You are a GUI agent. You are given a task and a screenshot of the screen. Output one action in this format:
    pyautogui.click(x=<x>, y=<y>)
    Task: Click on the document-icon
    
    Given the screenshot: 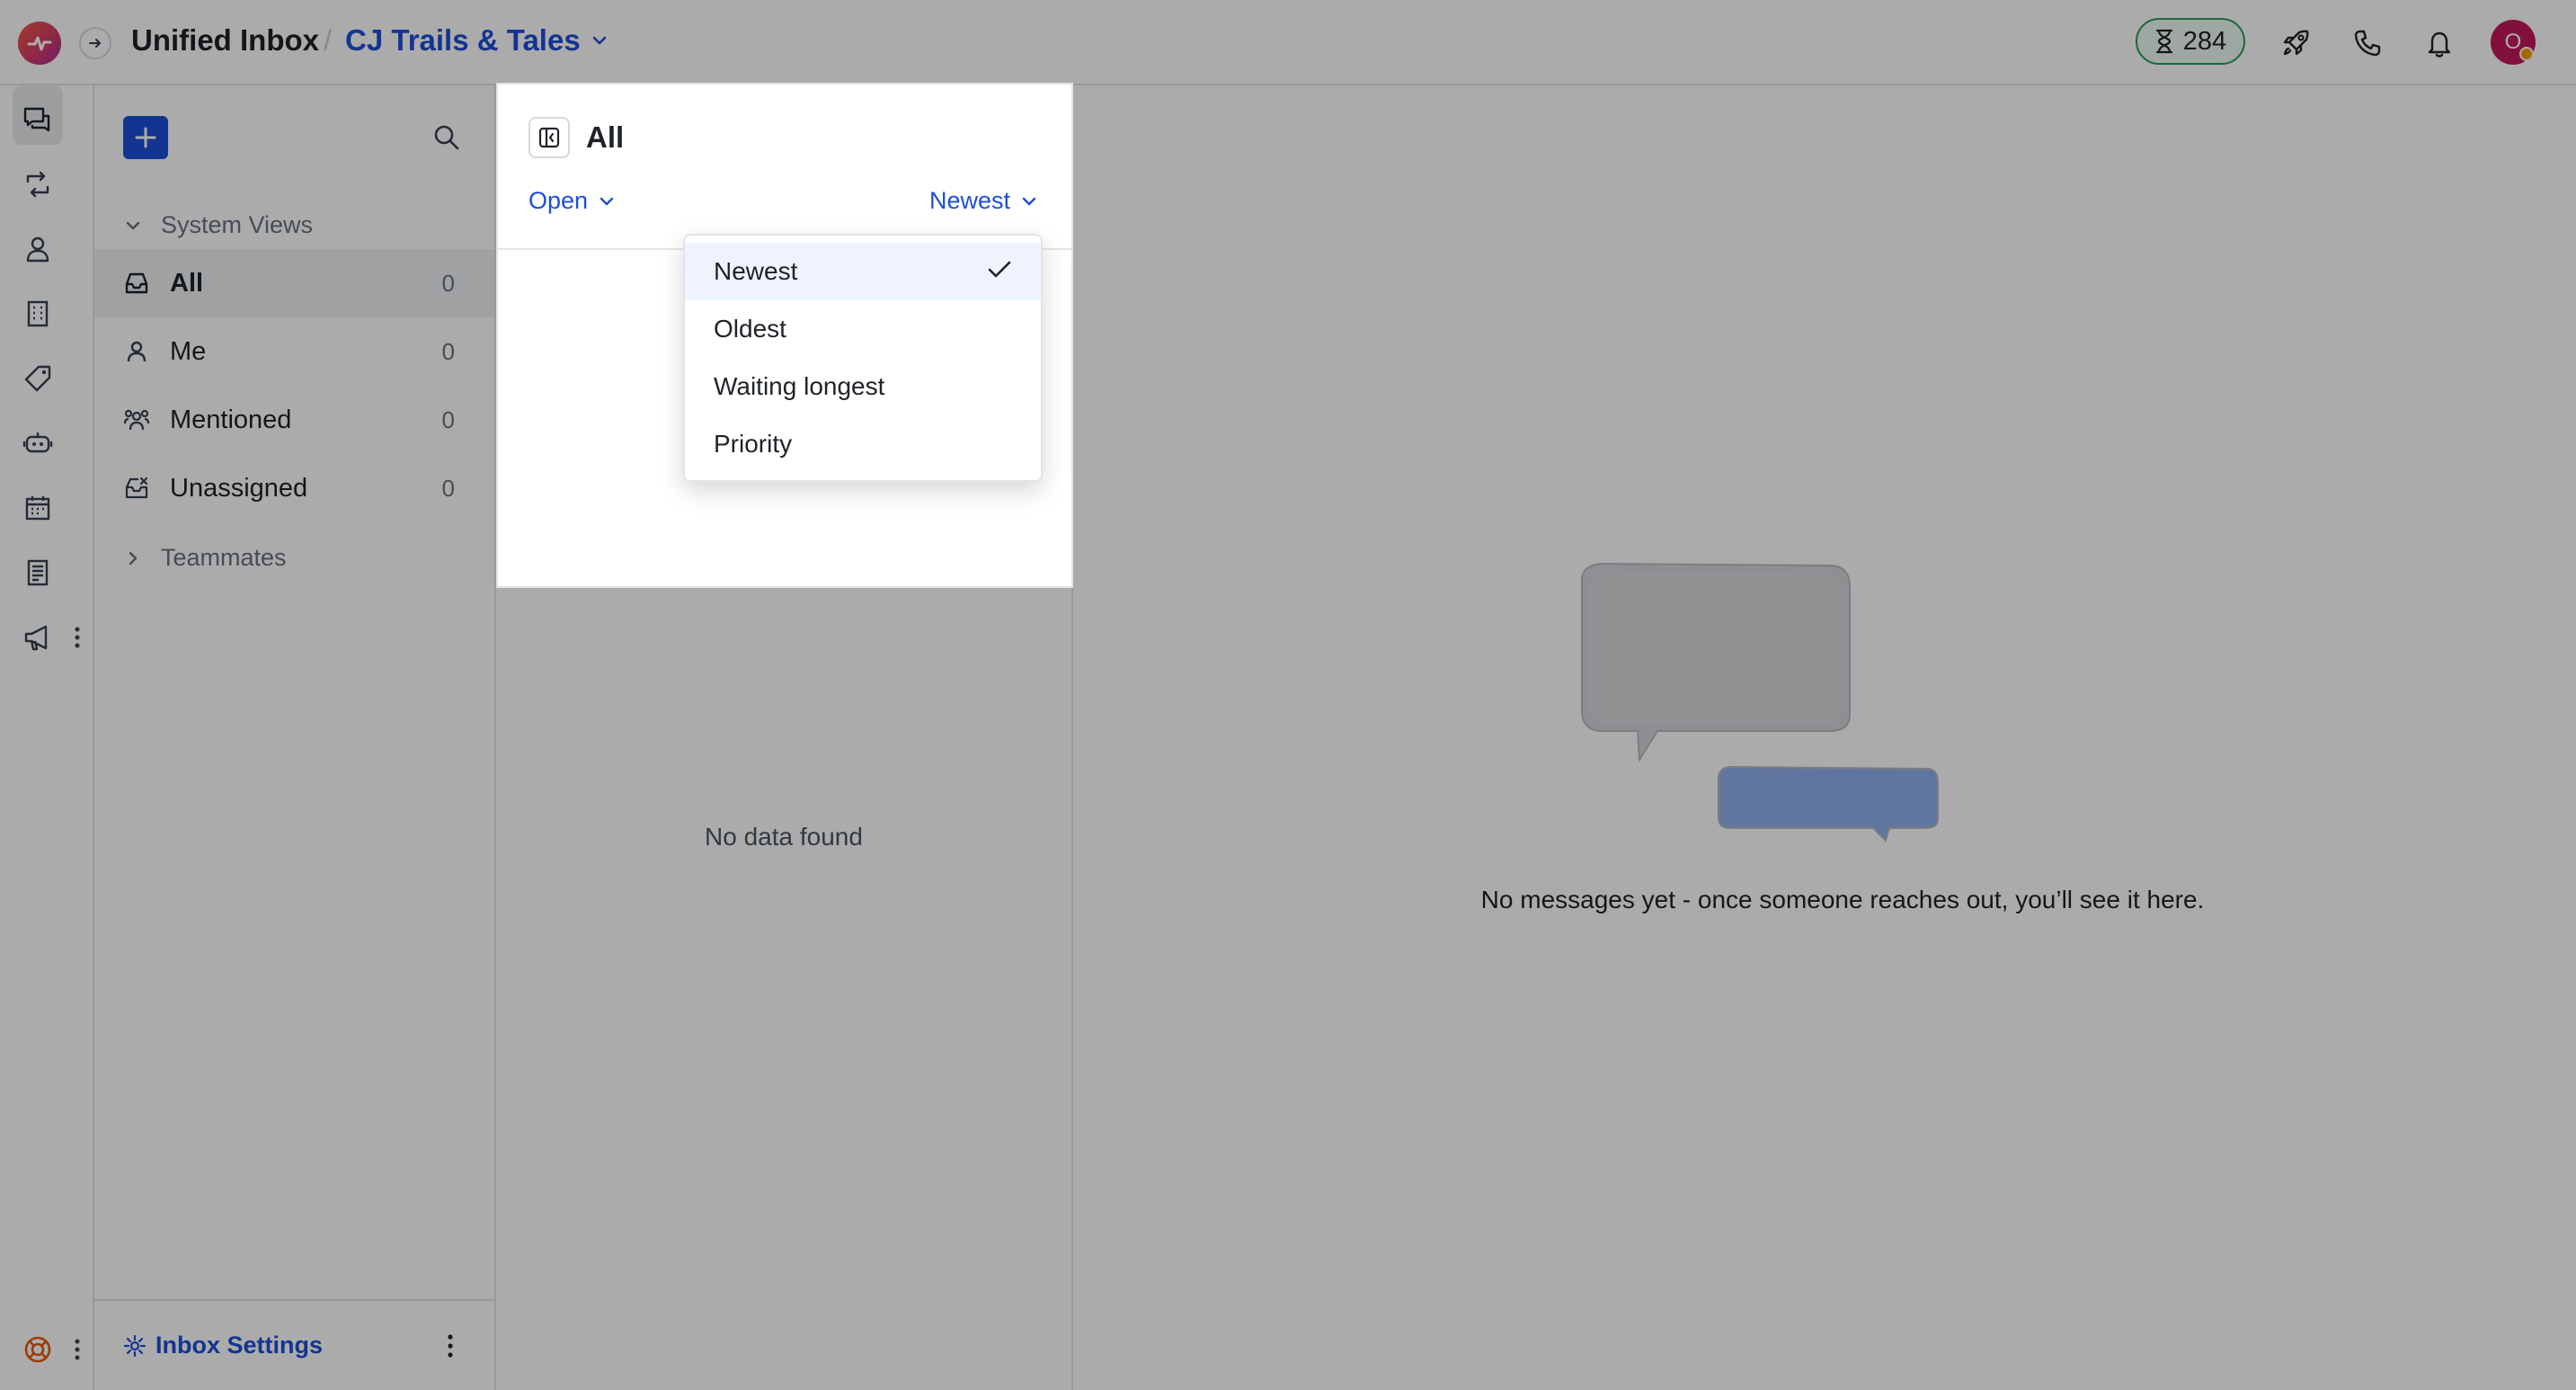 What is the action you would take?
    pyautogui.click(x=38, y=573)
    